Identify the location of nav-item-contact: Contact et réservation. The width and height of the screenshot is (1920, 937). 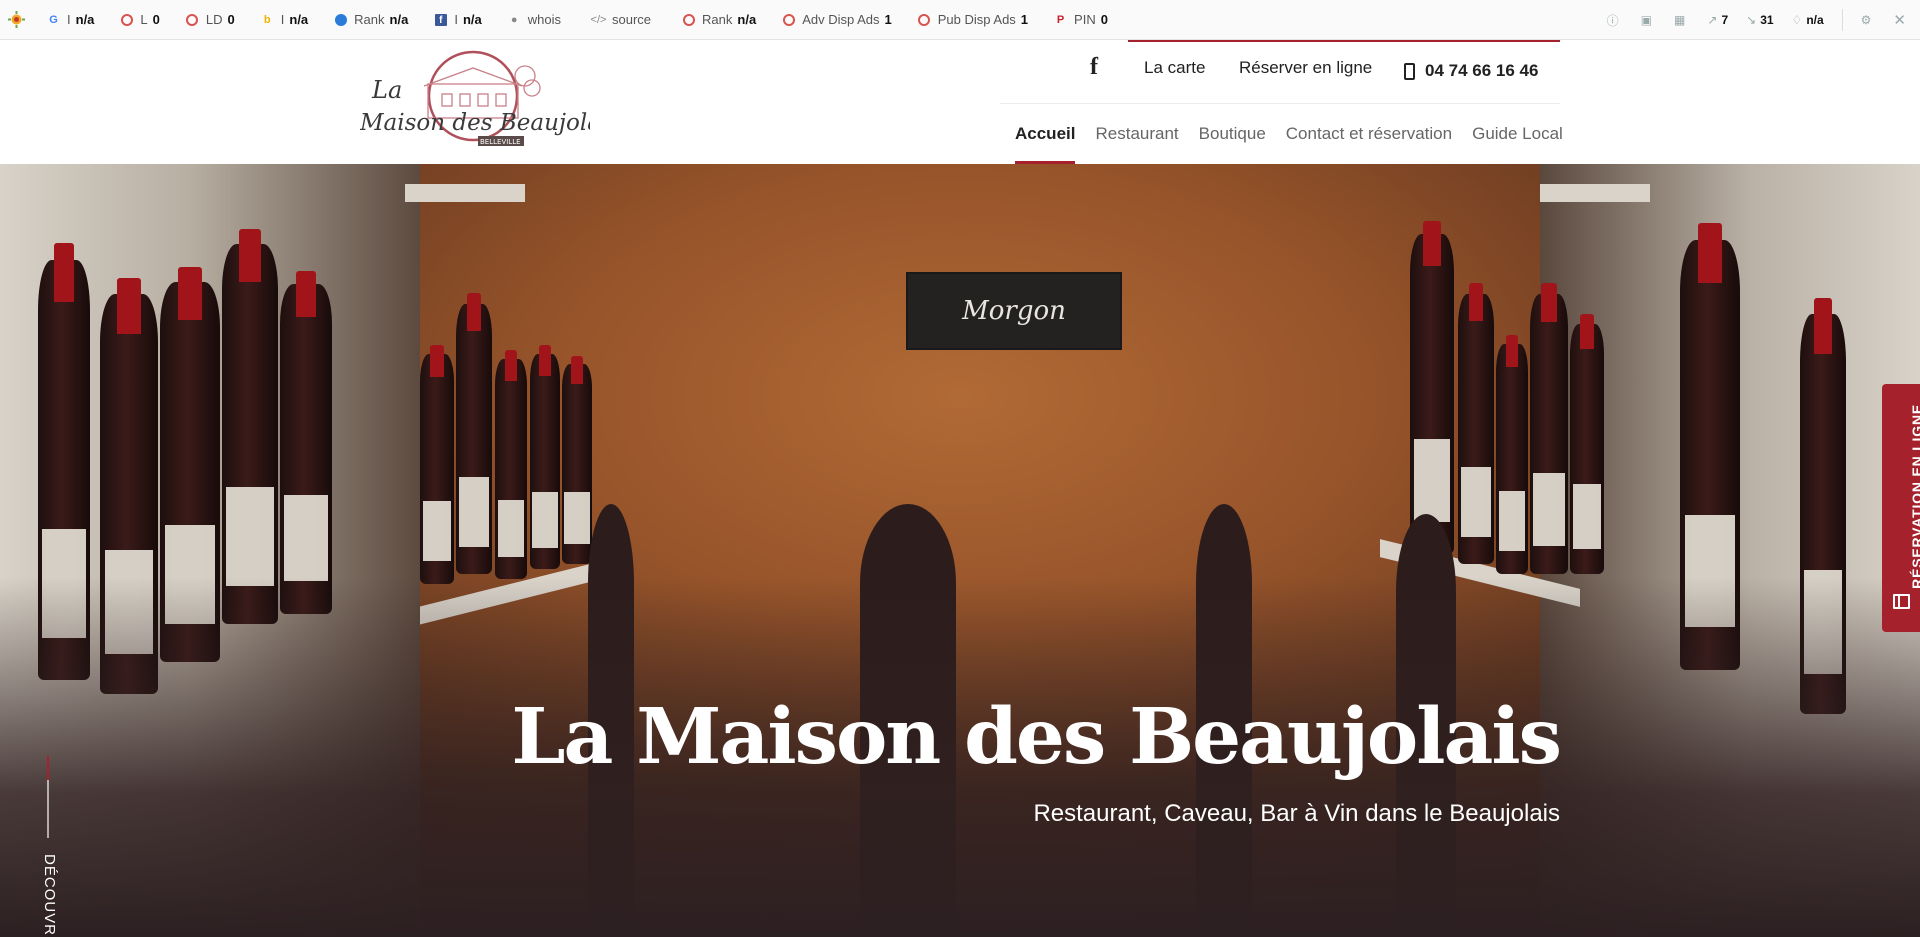
(1369, 144).